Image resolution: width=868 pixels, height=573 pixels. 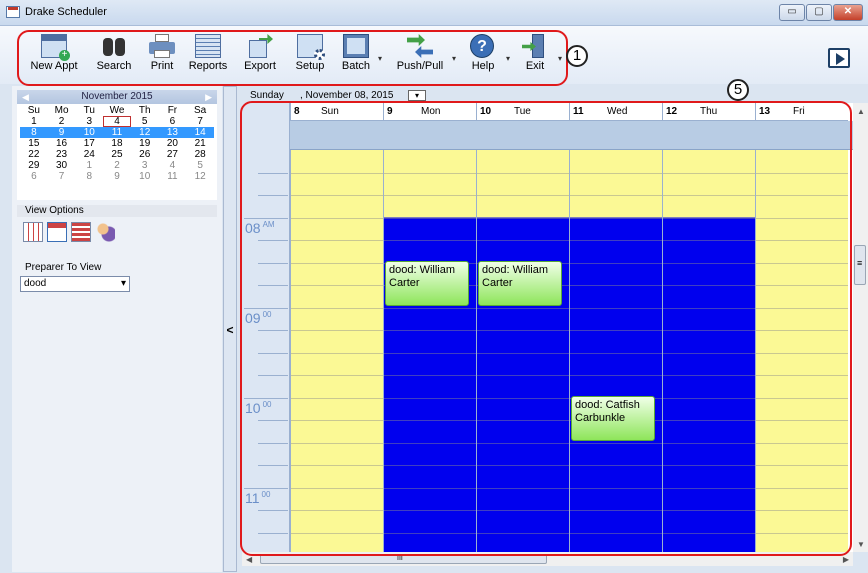 I want to click on date-cell-selected: 14, so click(x=200, y=132).